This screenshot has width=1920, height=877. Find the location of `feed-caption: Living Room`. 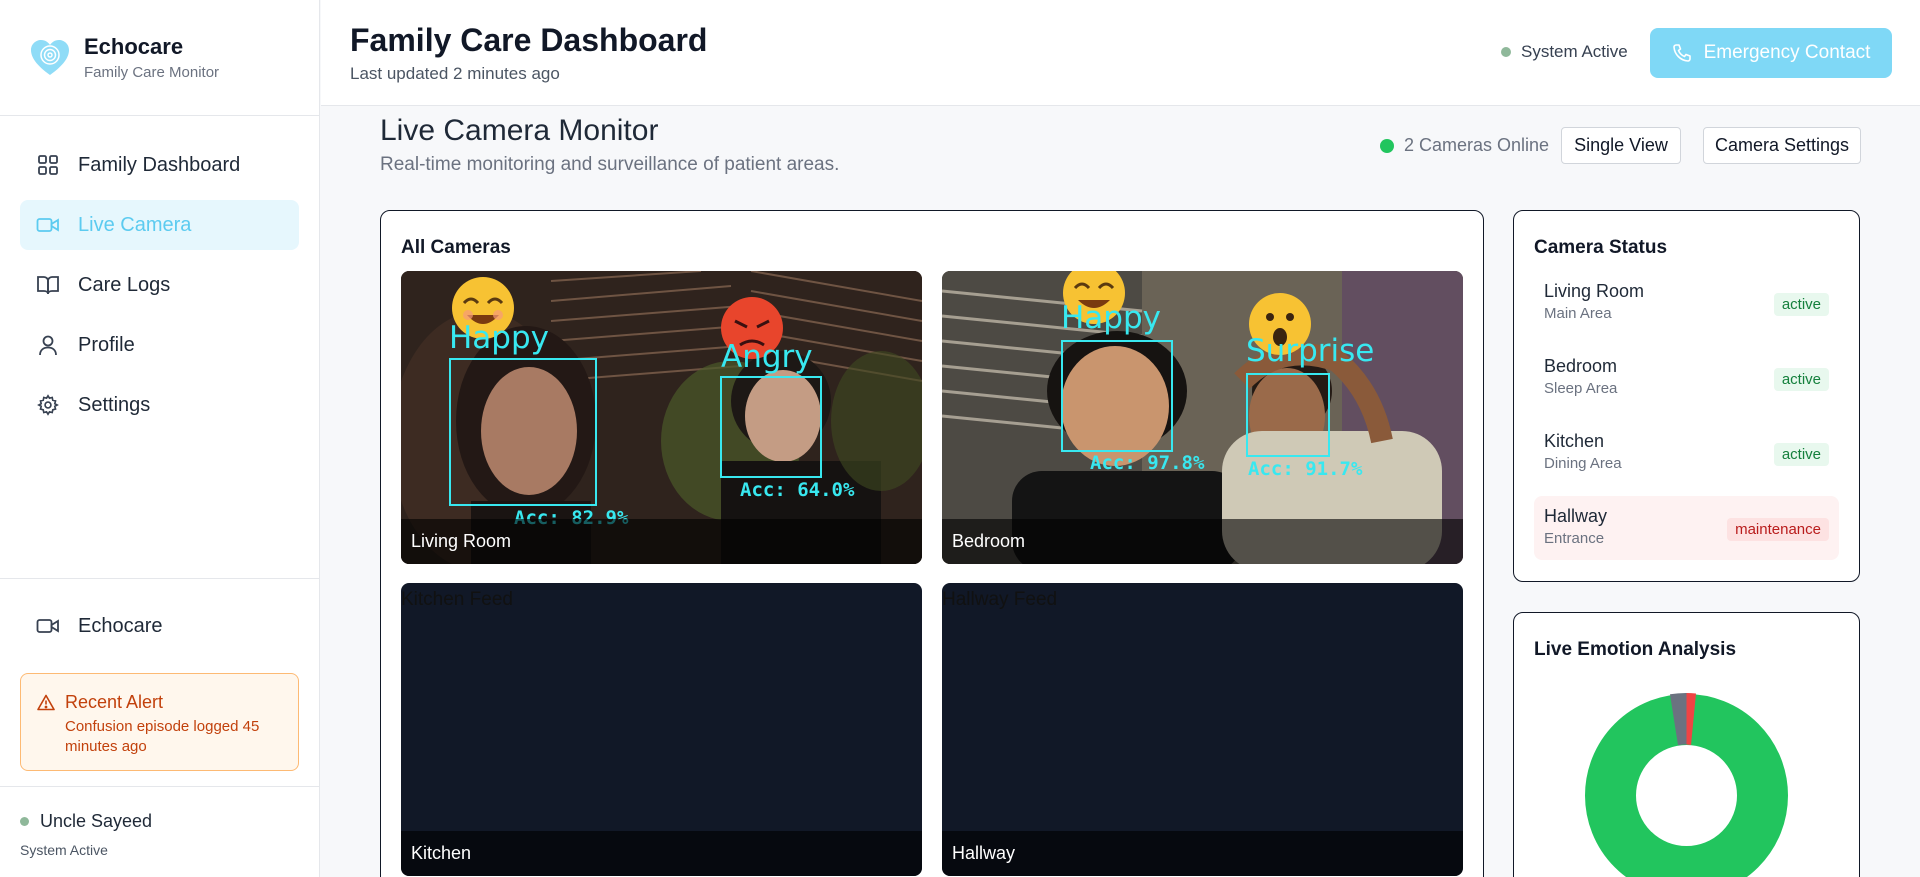

feed-caption: Living Room is located at coordinates (661, 541).